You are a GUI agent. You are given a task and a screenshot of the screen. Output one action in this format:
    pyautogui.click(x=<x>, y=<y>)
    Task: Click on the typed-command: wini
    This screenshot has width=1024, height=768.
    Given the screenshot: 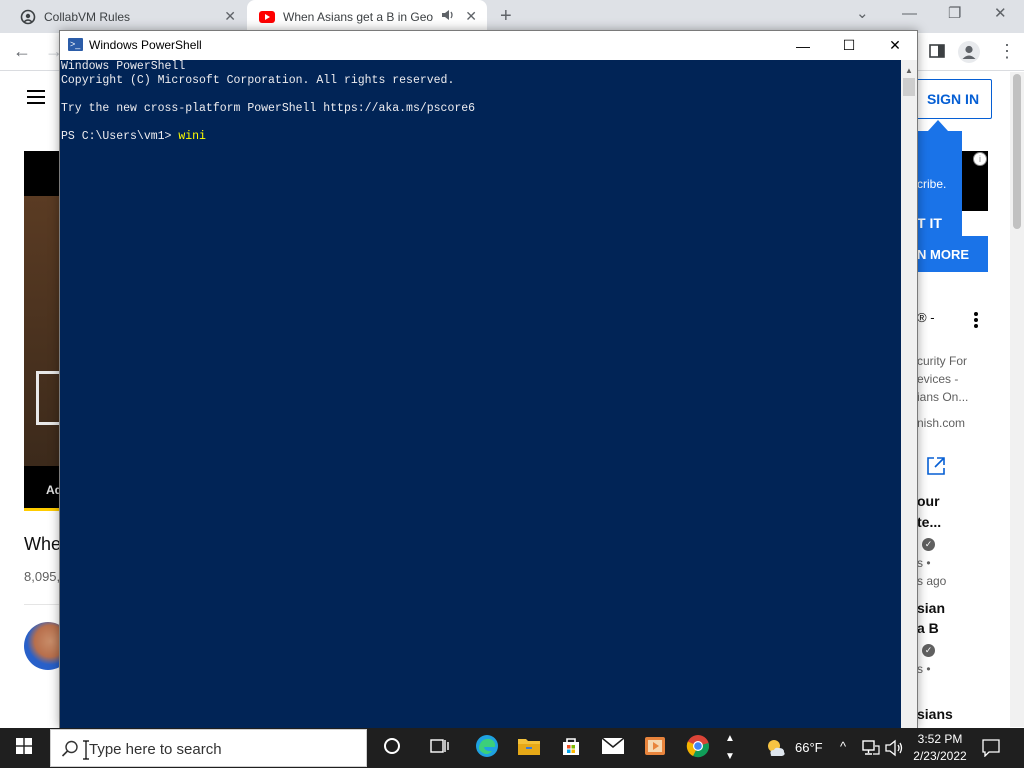 What is the action you would take?
    pyautogui.click(x=192, y=136)
    